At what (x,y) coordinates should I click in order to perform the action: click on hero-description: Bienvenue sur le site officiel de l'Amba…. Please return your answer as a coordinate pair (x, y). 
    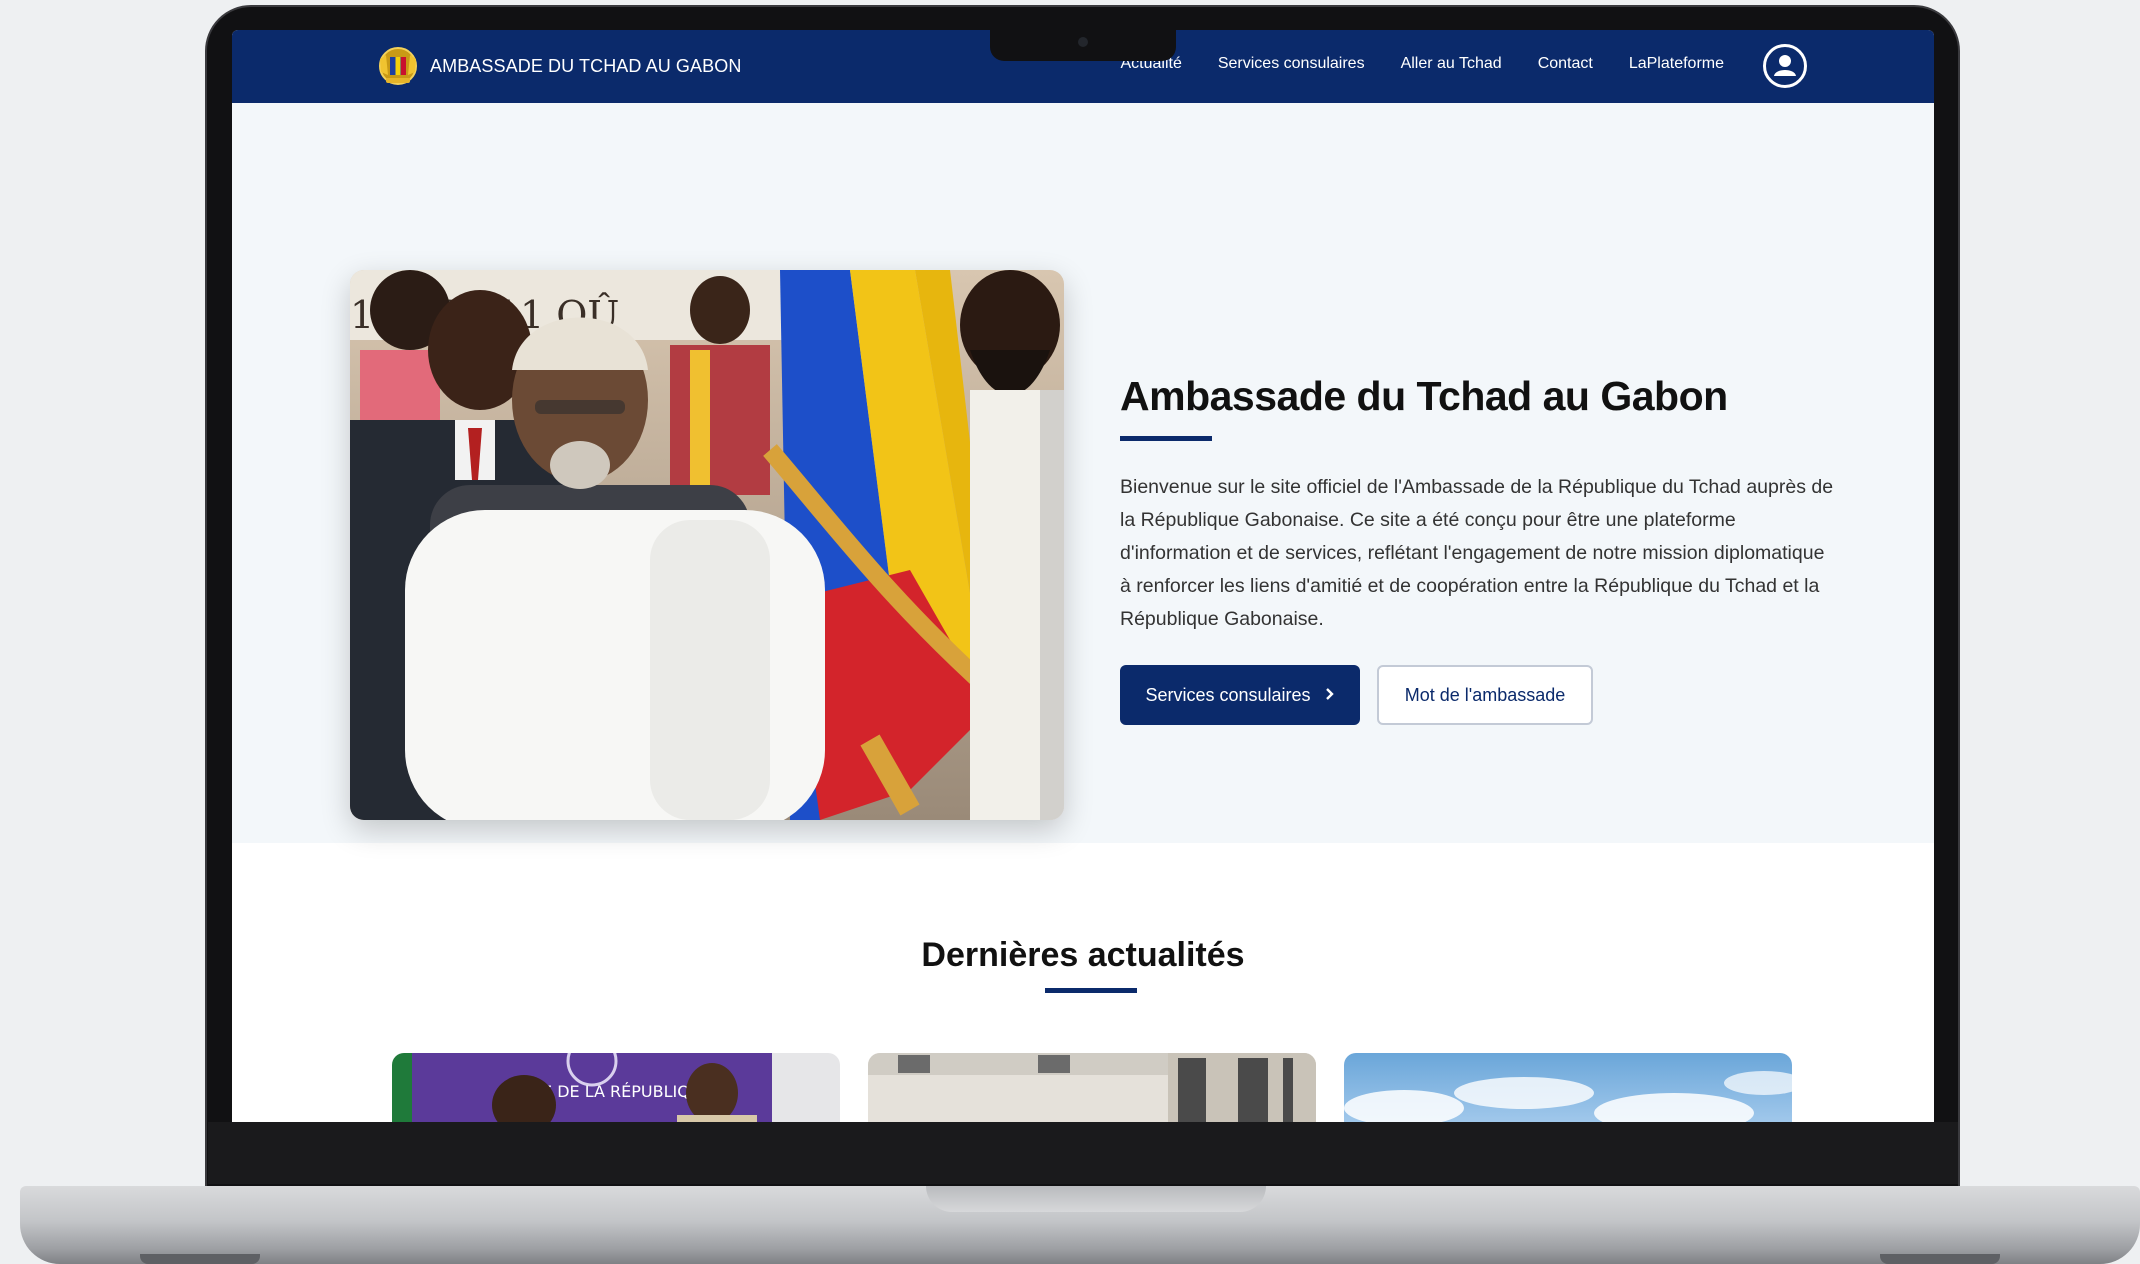
    Looking at the image, I should click on (1477, 553).